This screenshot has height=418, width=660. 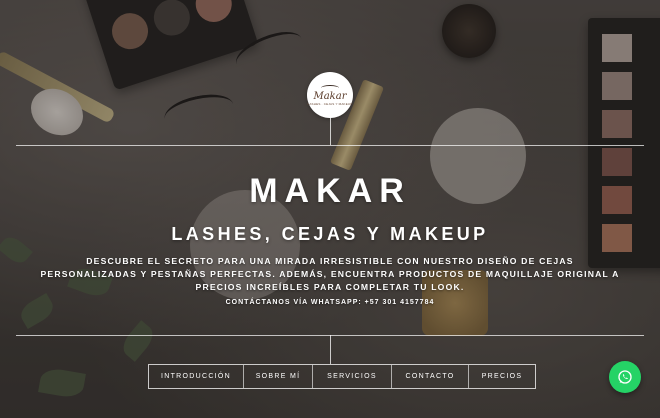 What do you see at coordinates (278, 376) in the screenshot?
I see `nav-item-sobre-mi: SOBRE MÍ` at bounding box center [278, 376].